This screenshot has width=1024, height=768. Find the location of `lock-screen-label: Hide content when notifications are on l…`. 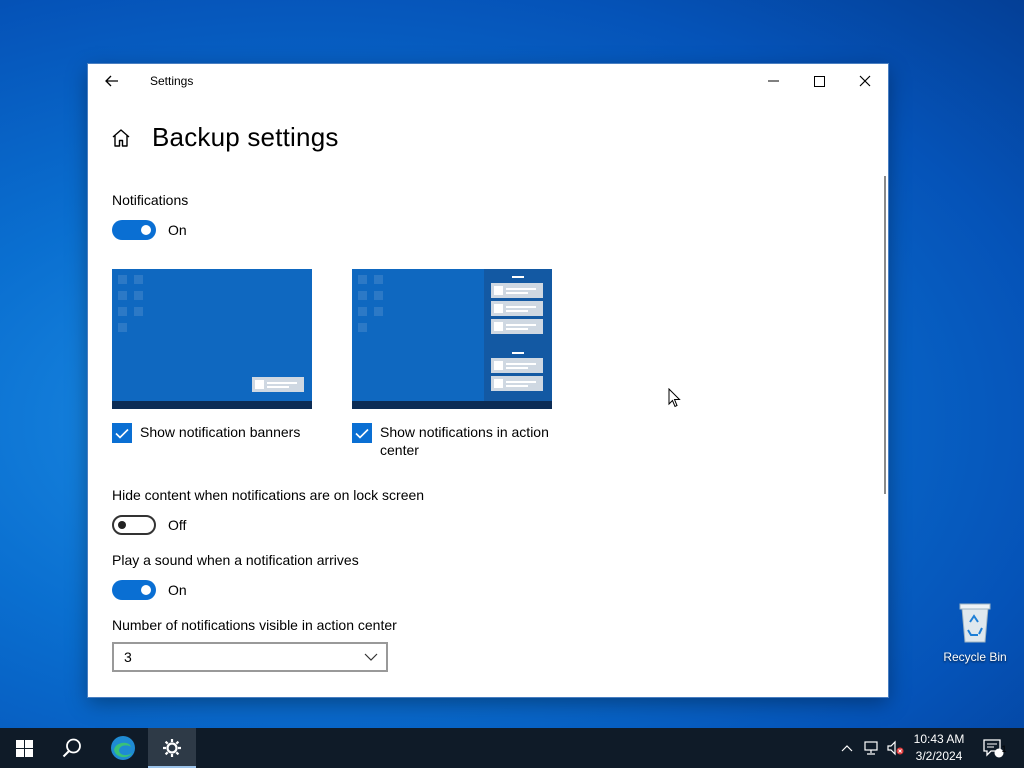

lock-screen-label: Hide content when notifications are on l… is located at coordinates (268, 495).